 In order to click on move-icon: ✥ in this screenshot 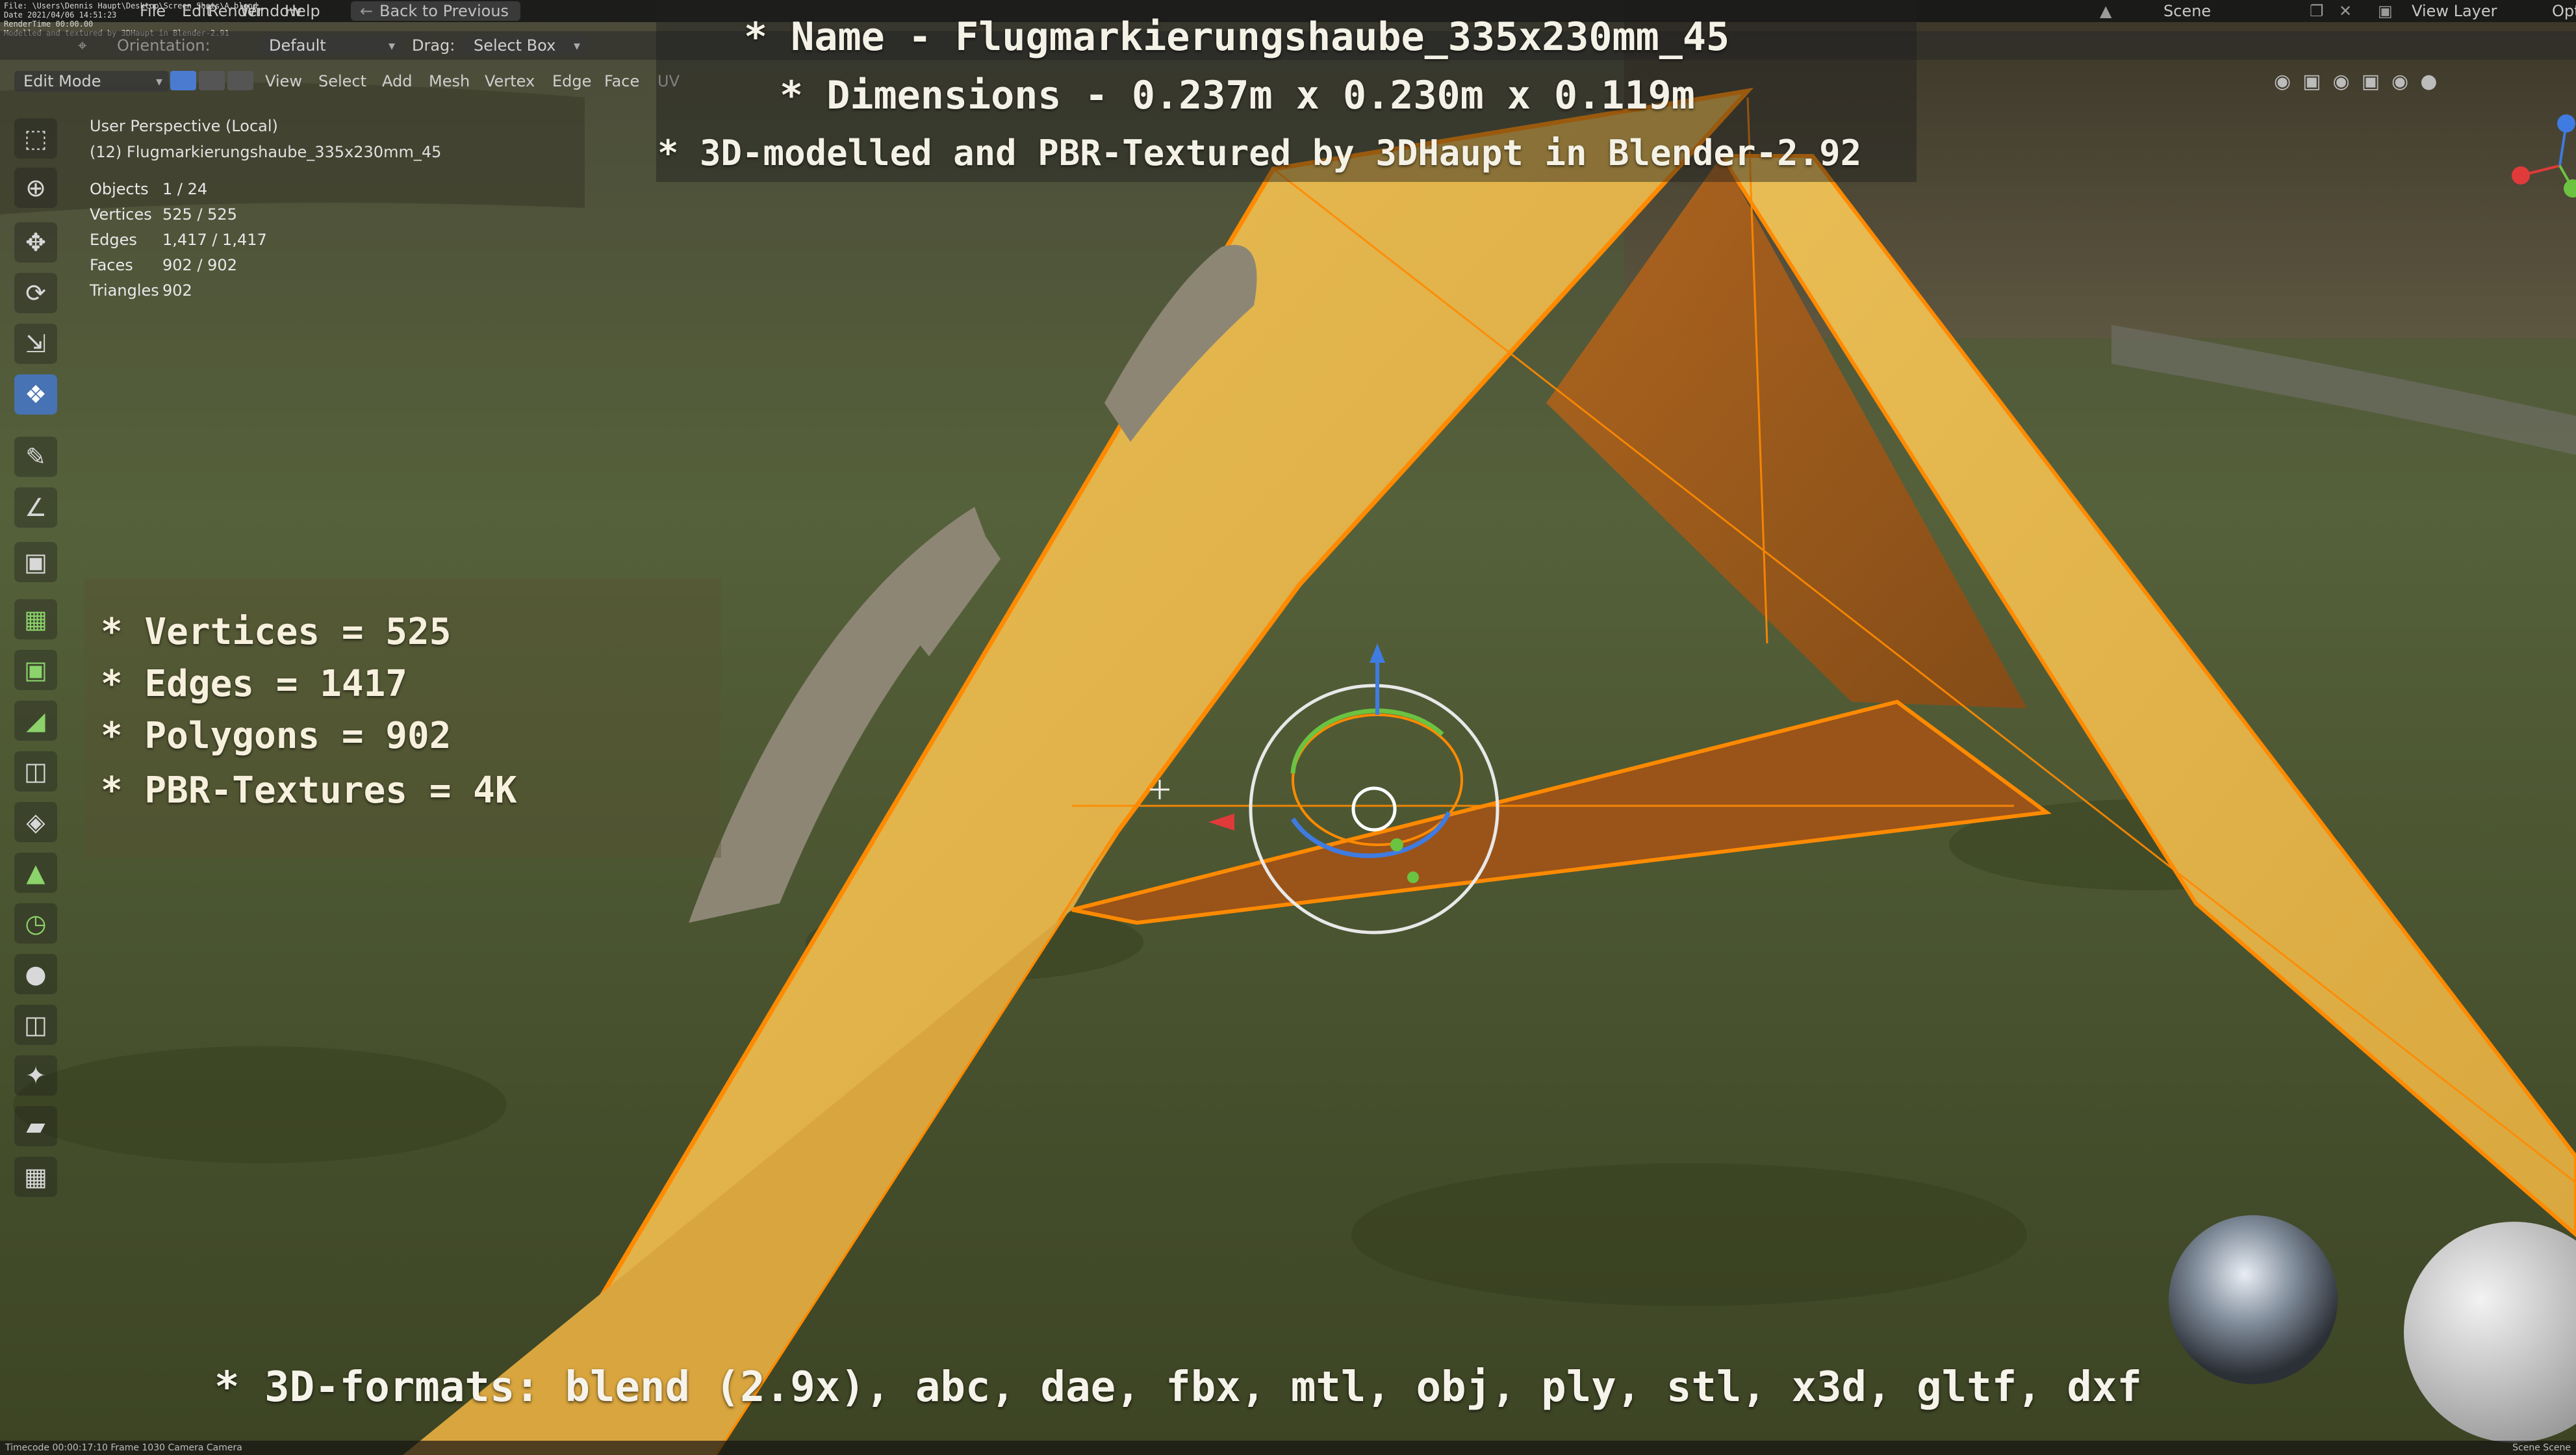, I will do `click(35, 243)`.